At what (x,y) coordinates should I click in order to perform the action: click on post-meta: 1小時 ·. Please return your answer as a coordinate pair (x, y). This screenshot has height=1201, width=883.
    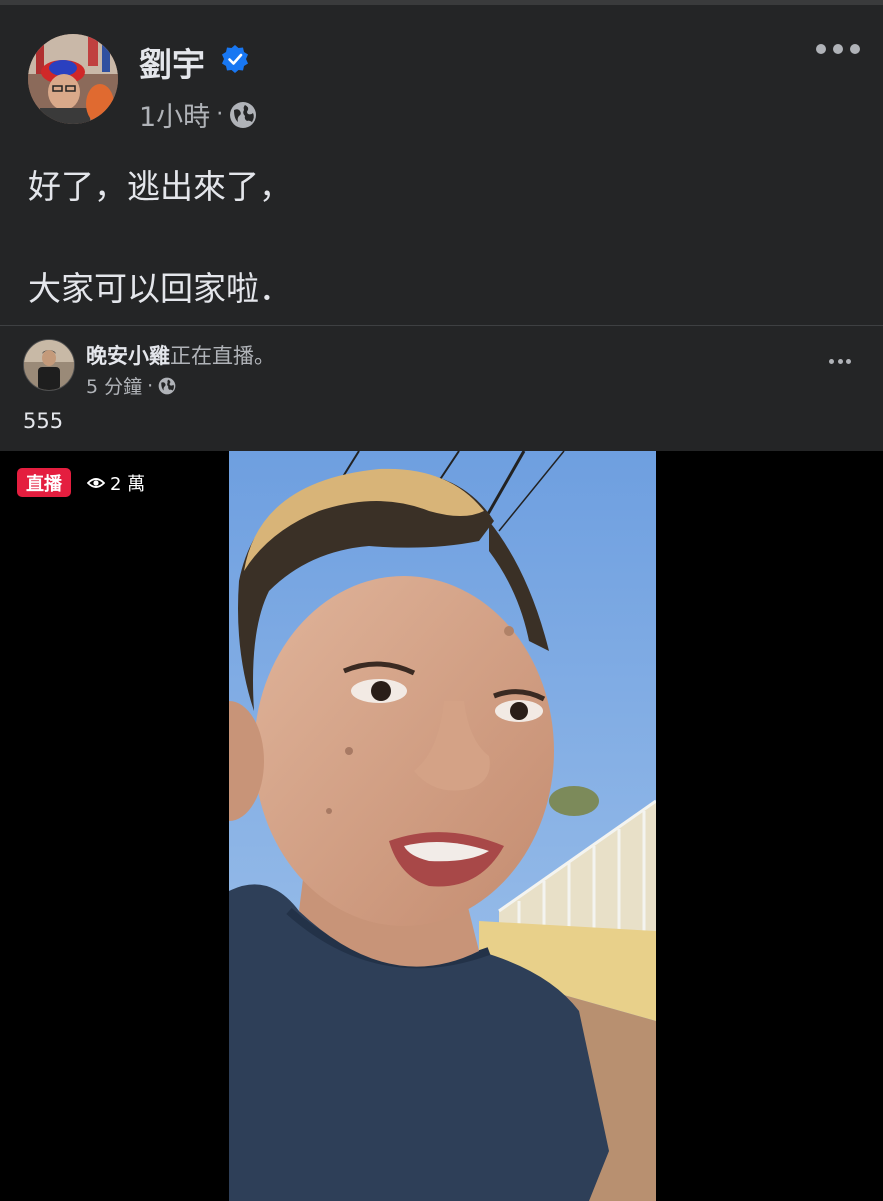
    Looking at the image, I should click on (198, 114).